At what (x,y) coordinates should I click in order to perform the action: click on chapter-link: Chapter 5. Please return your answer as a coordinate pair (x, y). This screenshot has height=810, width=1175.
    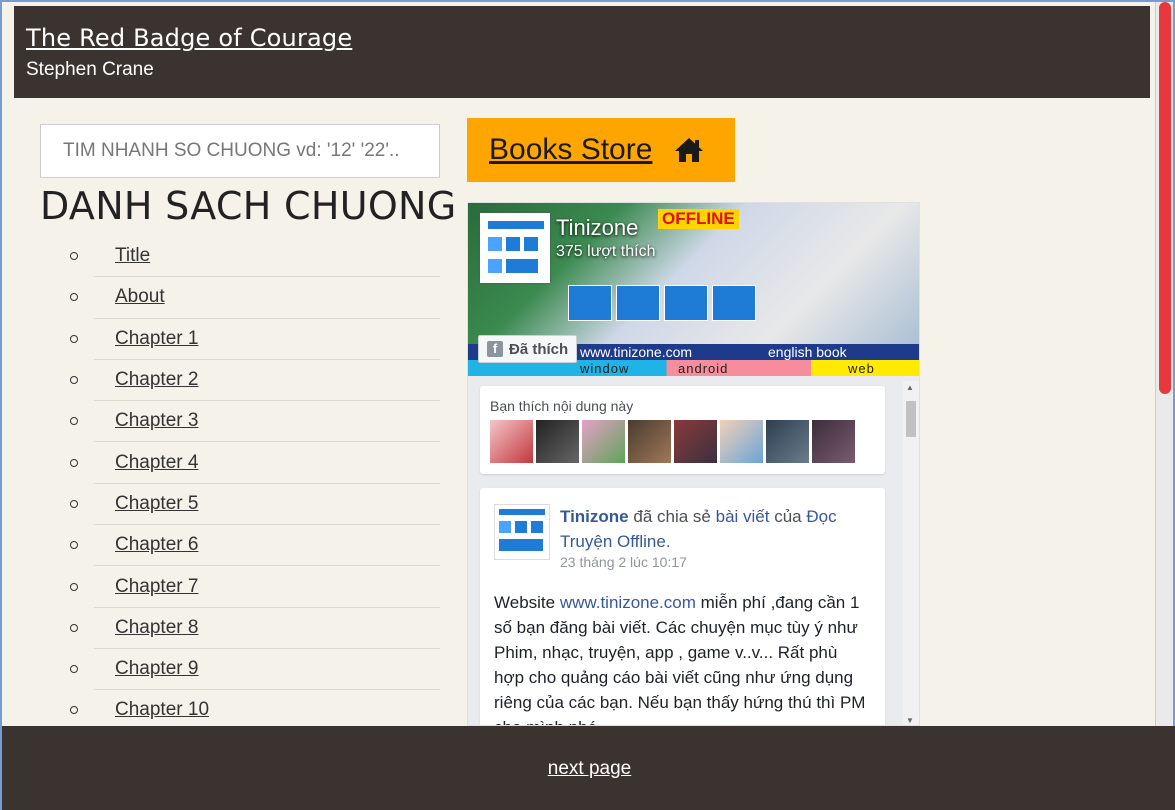
    Looking at the image, I should click on (156, 504).